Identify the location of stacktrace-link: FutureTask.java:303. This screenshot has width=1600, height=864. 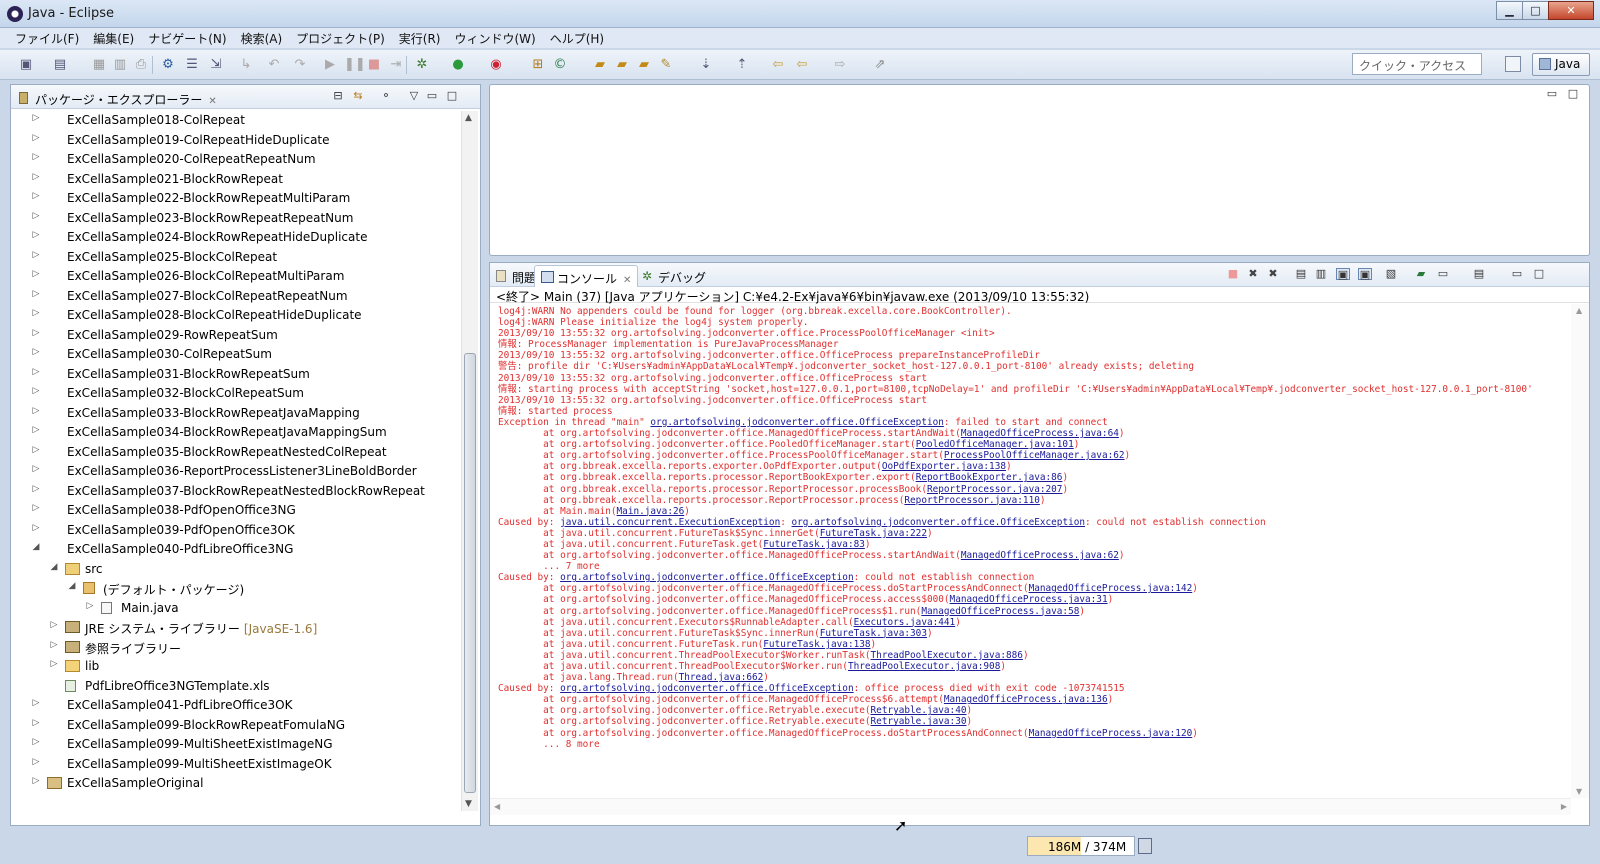
(873, 633).